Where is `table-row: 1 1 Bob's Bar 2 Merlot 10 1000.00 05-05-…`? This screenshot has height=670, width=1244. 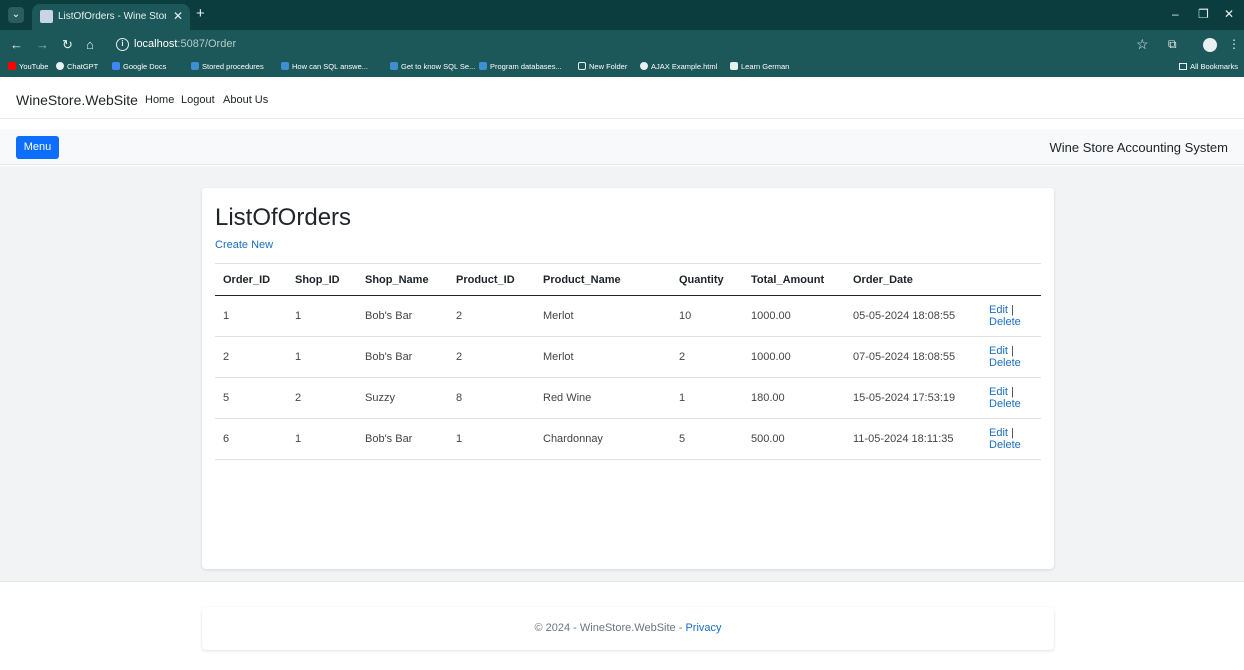 table-row: 1 1 Bob's Bar 2 Merlot 10 1000.00 05-05-… is located at coordinates (628, 316).